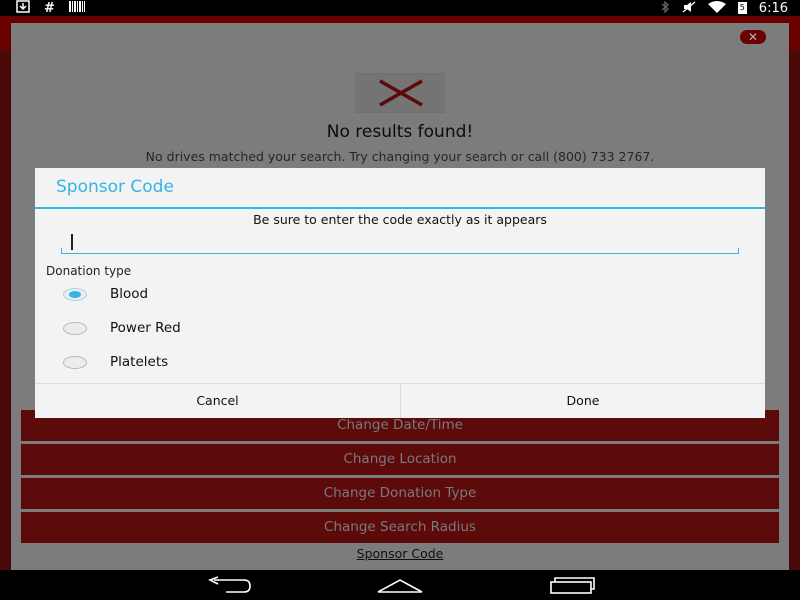 The width and height of the screenshot is (800, 600). What do you see at coordinates (61, 251) in the screenshot?
I see `input-underline-left` at bounding box center [61, 251].